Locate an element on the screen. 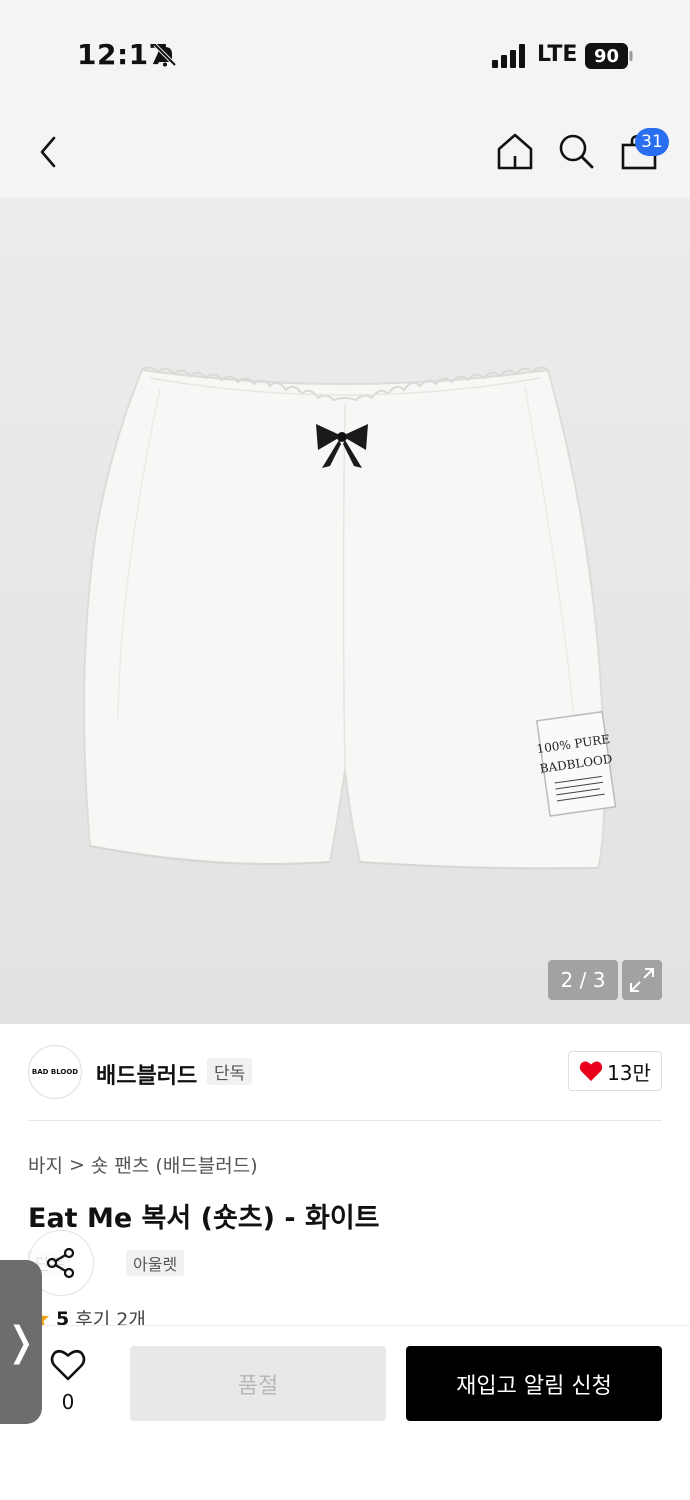  silent-bell-icon is located at coordinates (165, 55).